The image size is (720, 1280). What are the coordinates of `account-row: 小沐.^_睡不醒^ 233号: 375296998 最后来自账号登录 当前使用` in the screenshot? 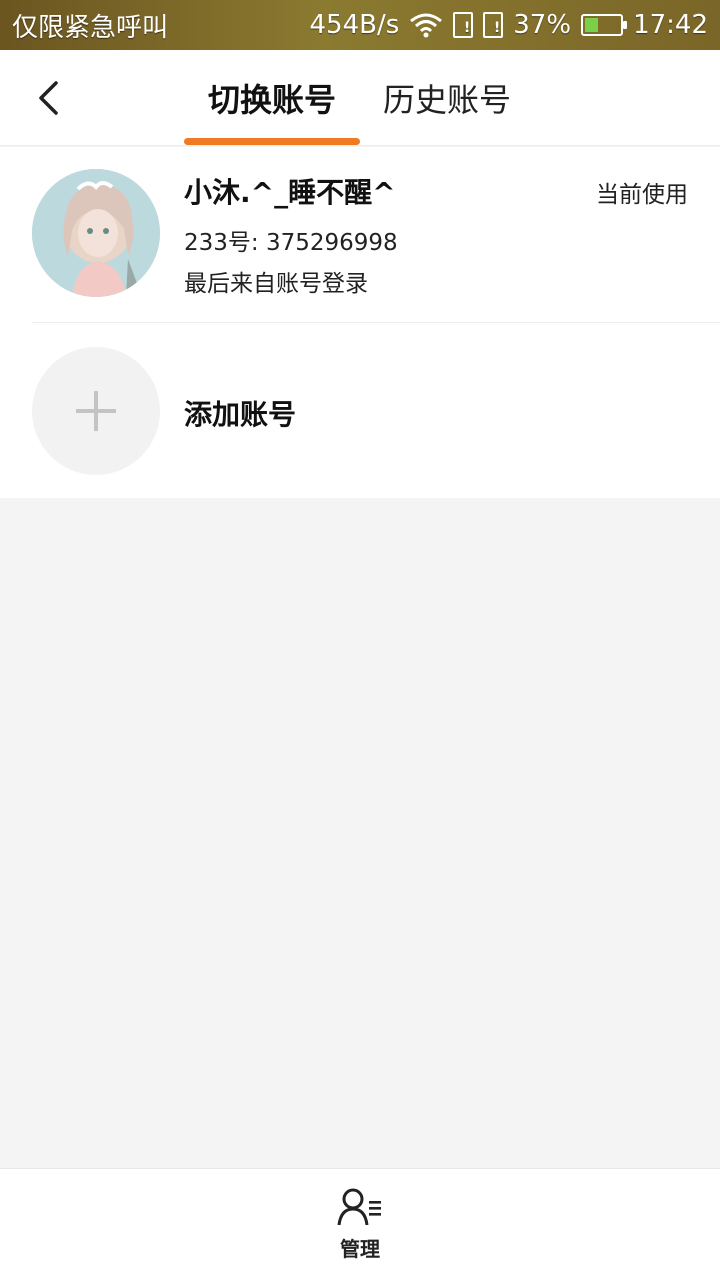 It's located at (360, 235).